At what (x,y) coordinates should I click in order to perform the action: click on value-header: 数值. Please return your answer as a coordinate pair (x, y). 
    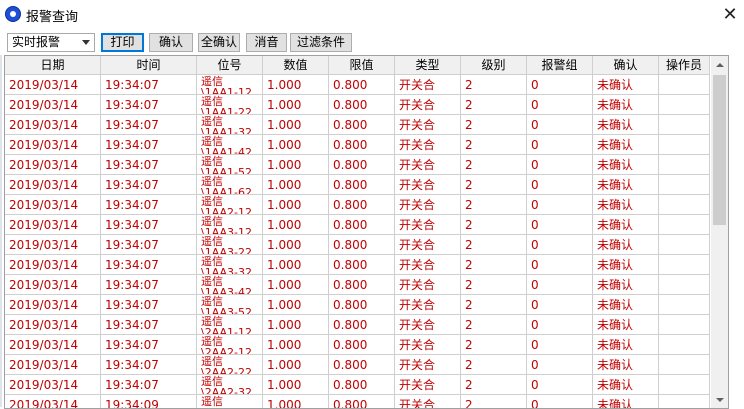
    Looking at the image, I should click on (296, 65).